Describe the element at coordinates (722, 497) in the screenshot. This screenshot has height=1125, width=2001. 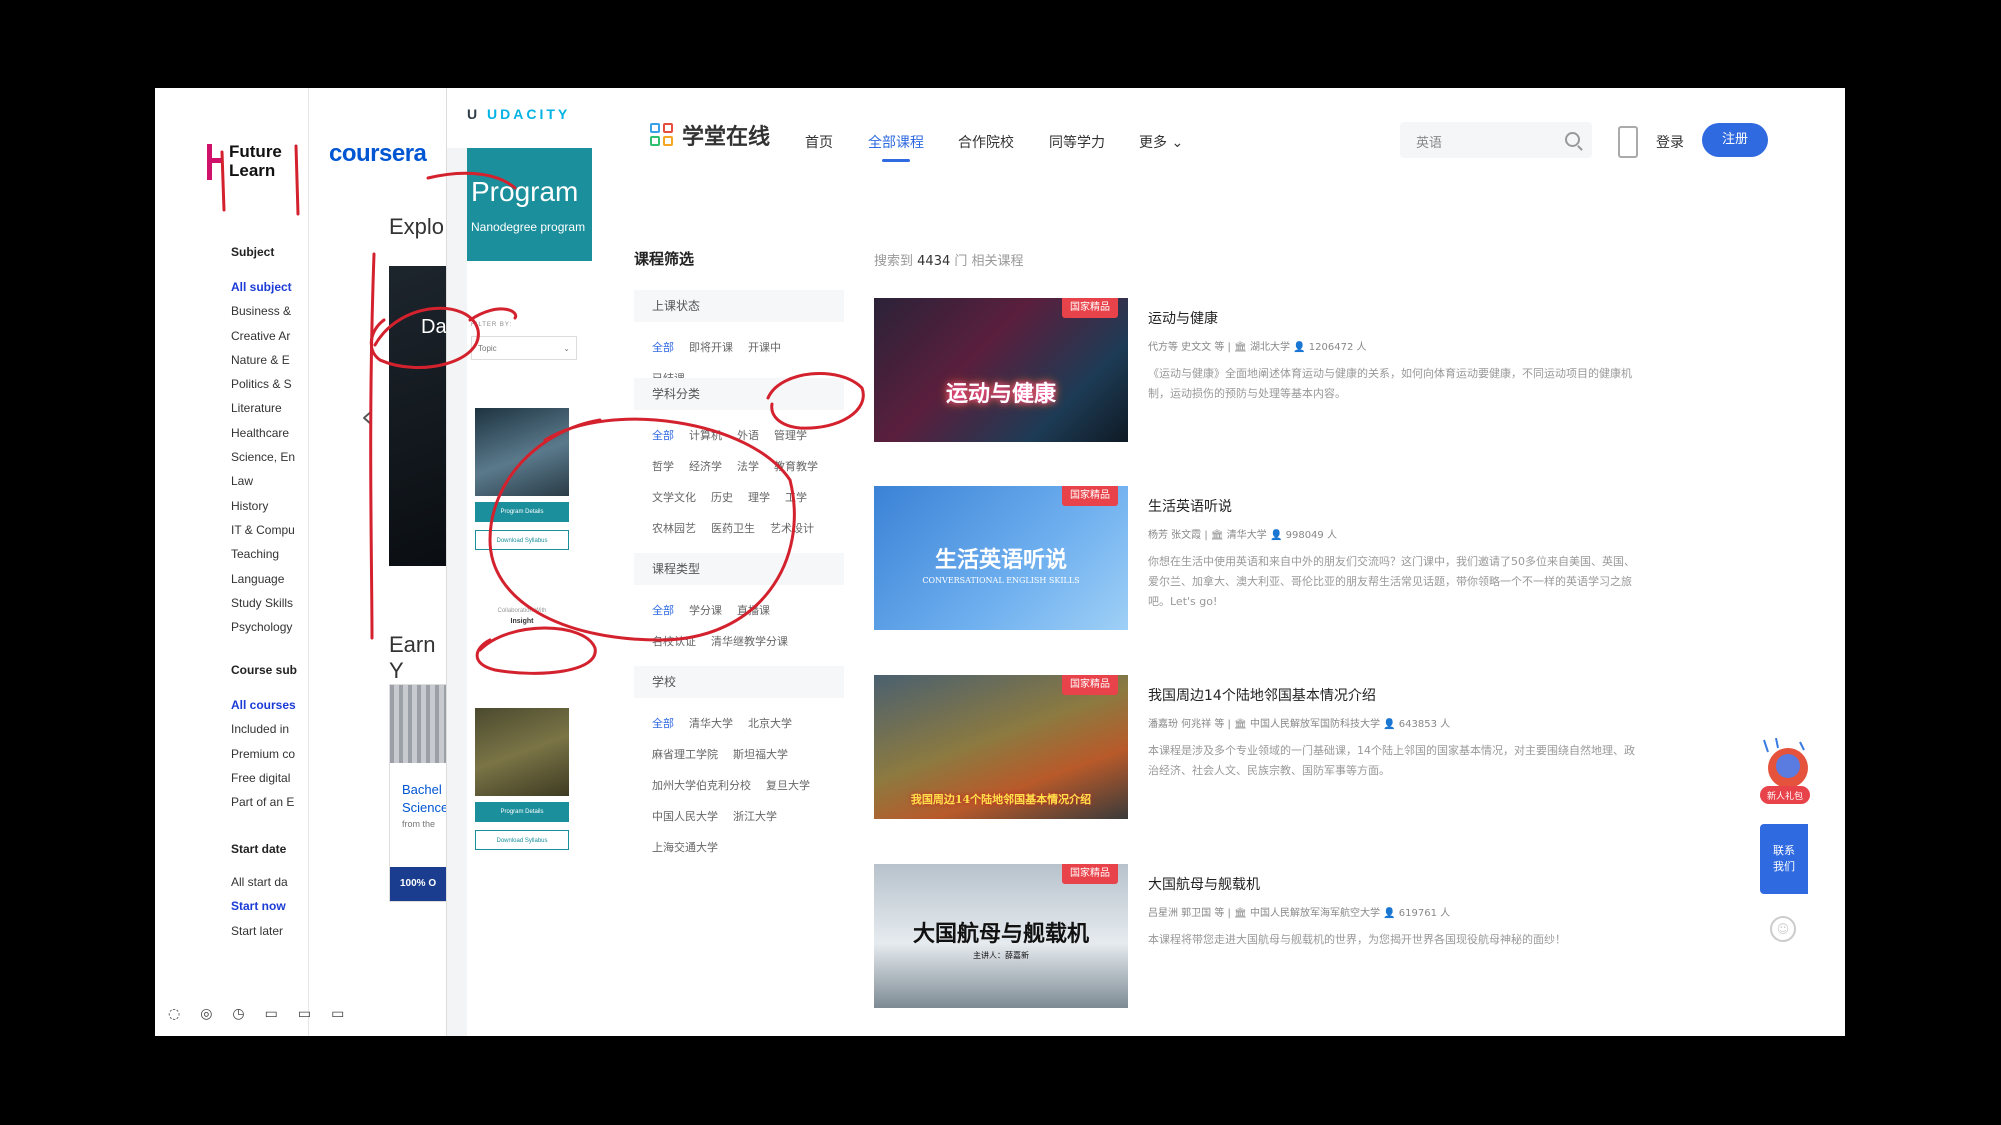
I see `filter-option: 历史` at that location.